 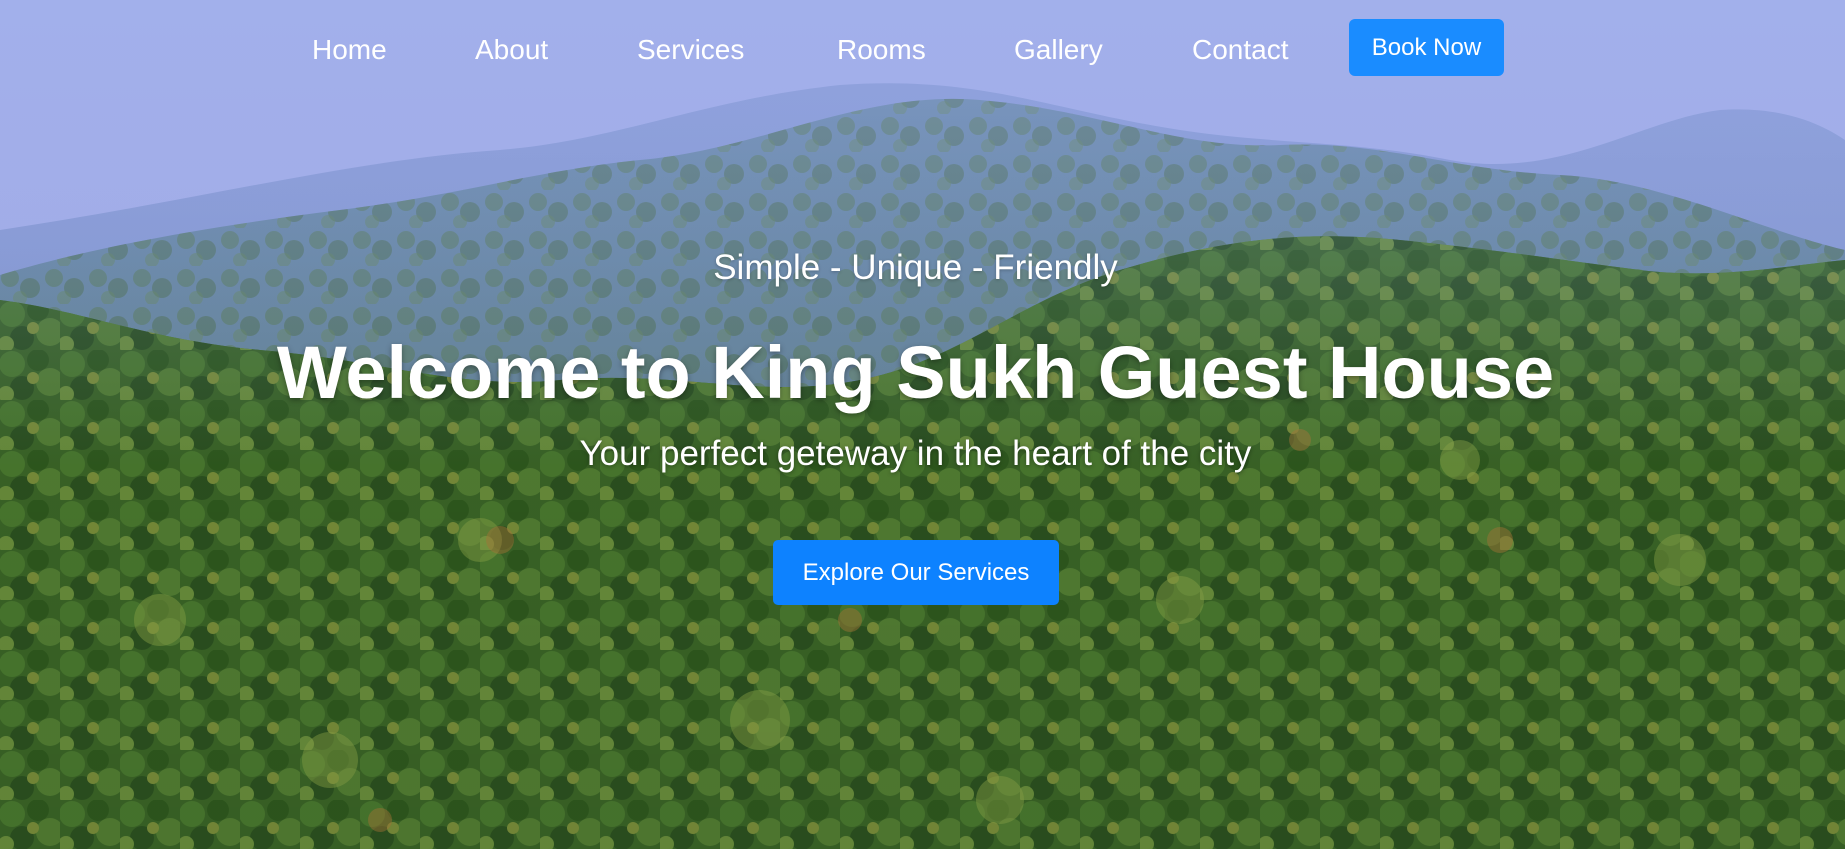 What do you see at coordinates (511, 50) in the screenshot?
I see `nav-link-about: About` at bounding box center [511, 50].